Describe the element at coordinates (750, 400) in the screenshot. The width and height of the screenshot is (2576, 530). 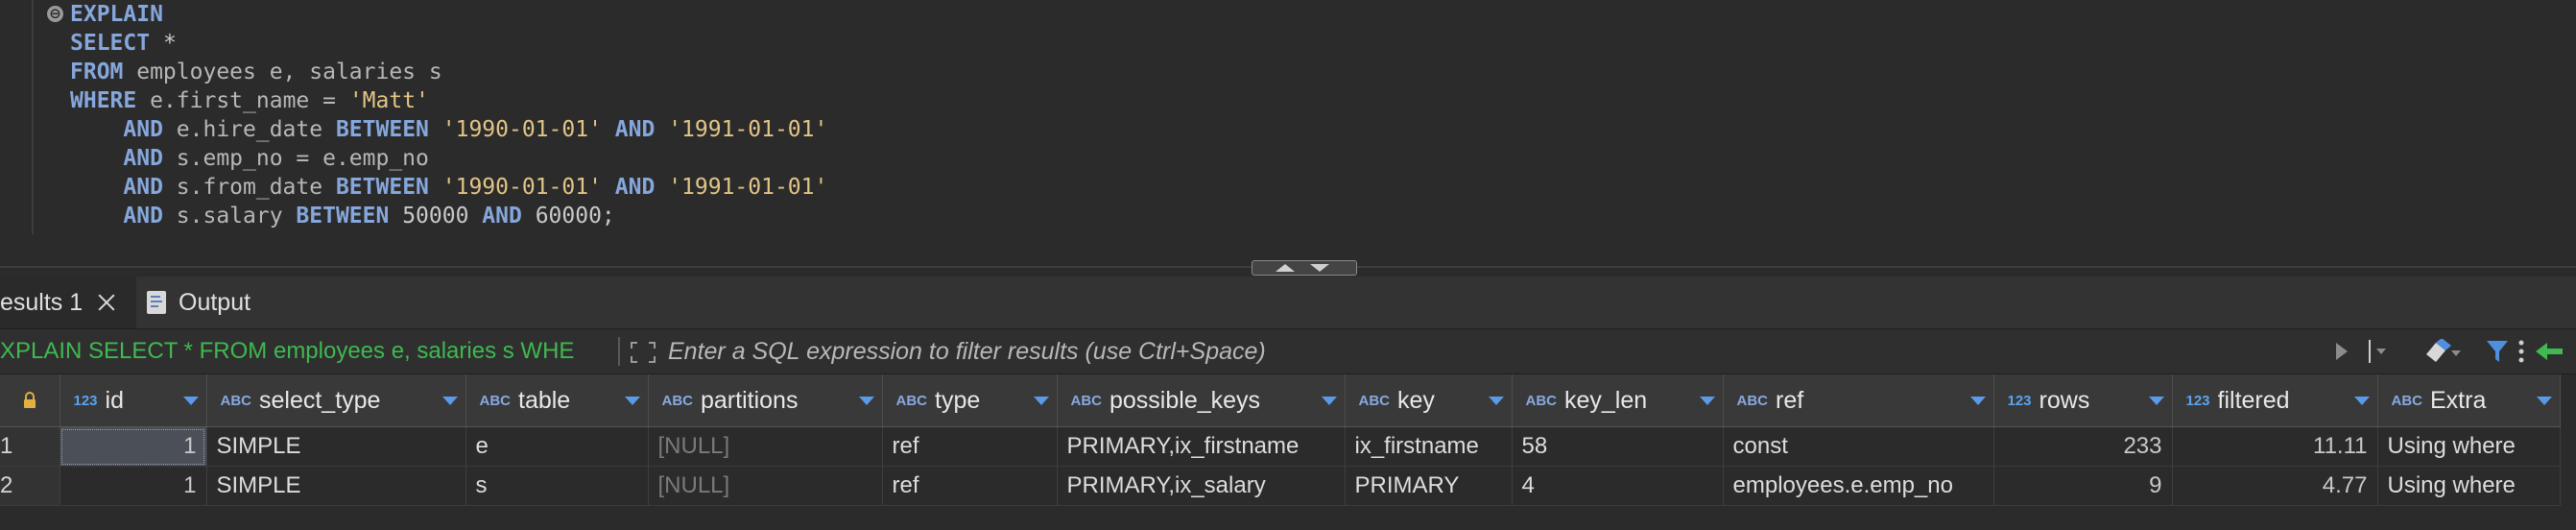
I see `column-name: partitions` at that location.